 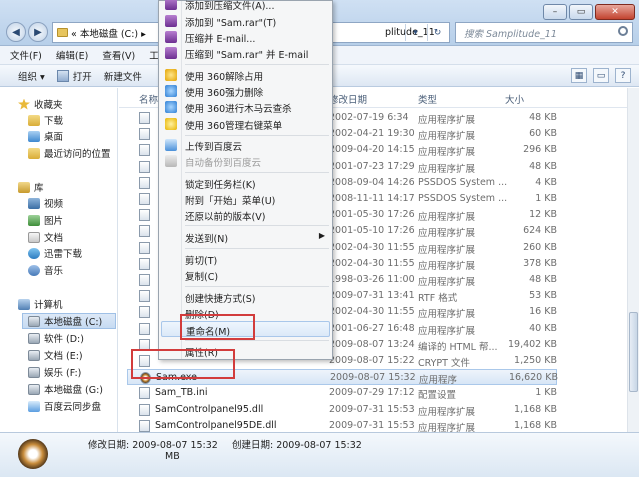 I want to click on picture-icon, so click(x=34, y=220).